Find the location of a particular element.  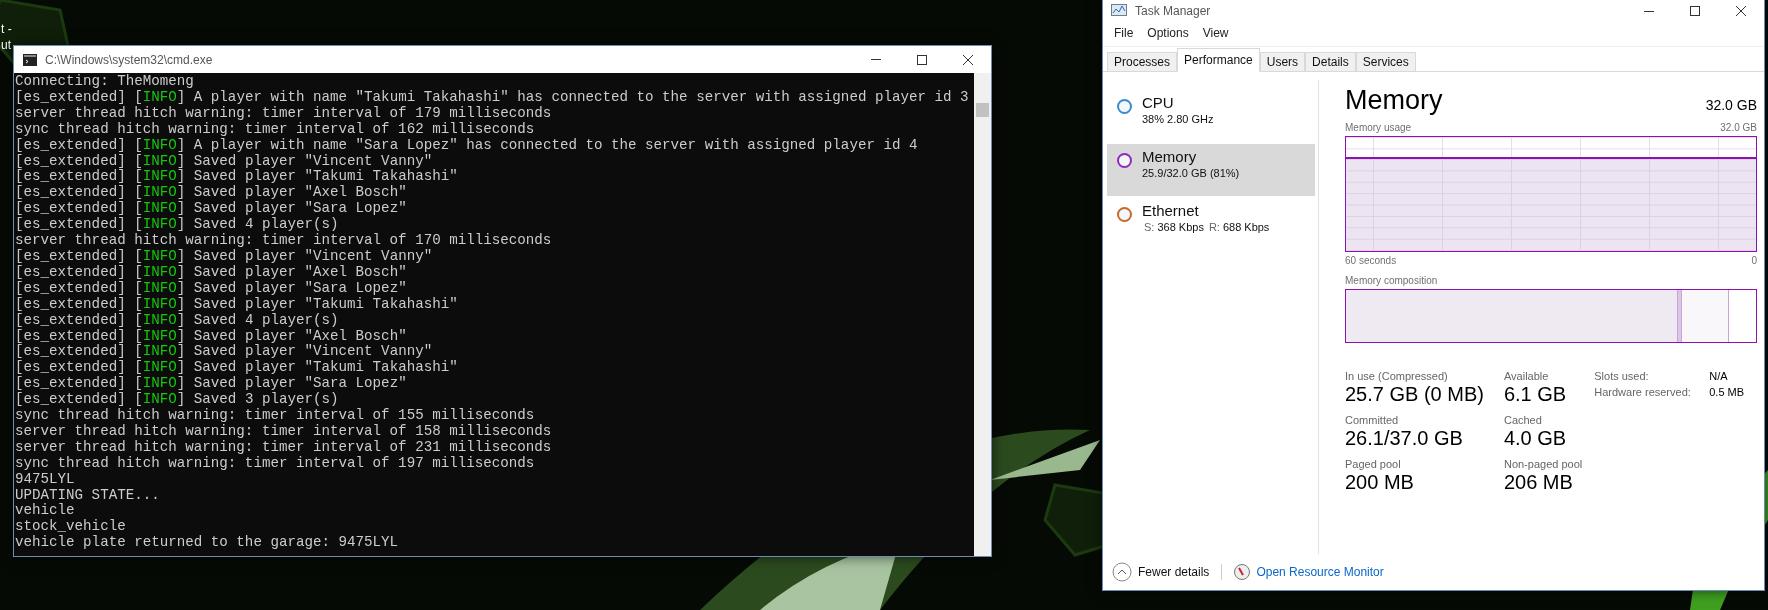

stat-label: Committed is located at coordinates (1372, 420).